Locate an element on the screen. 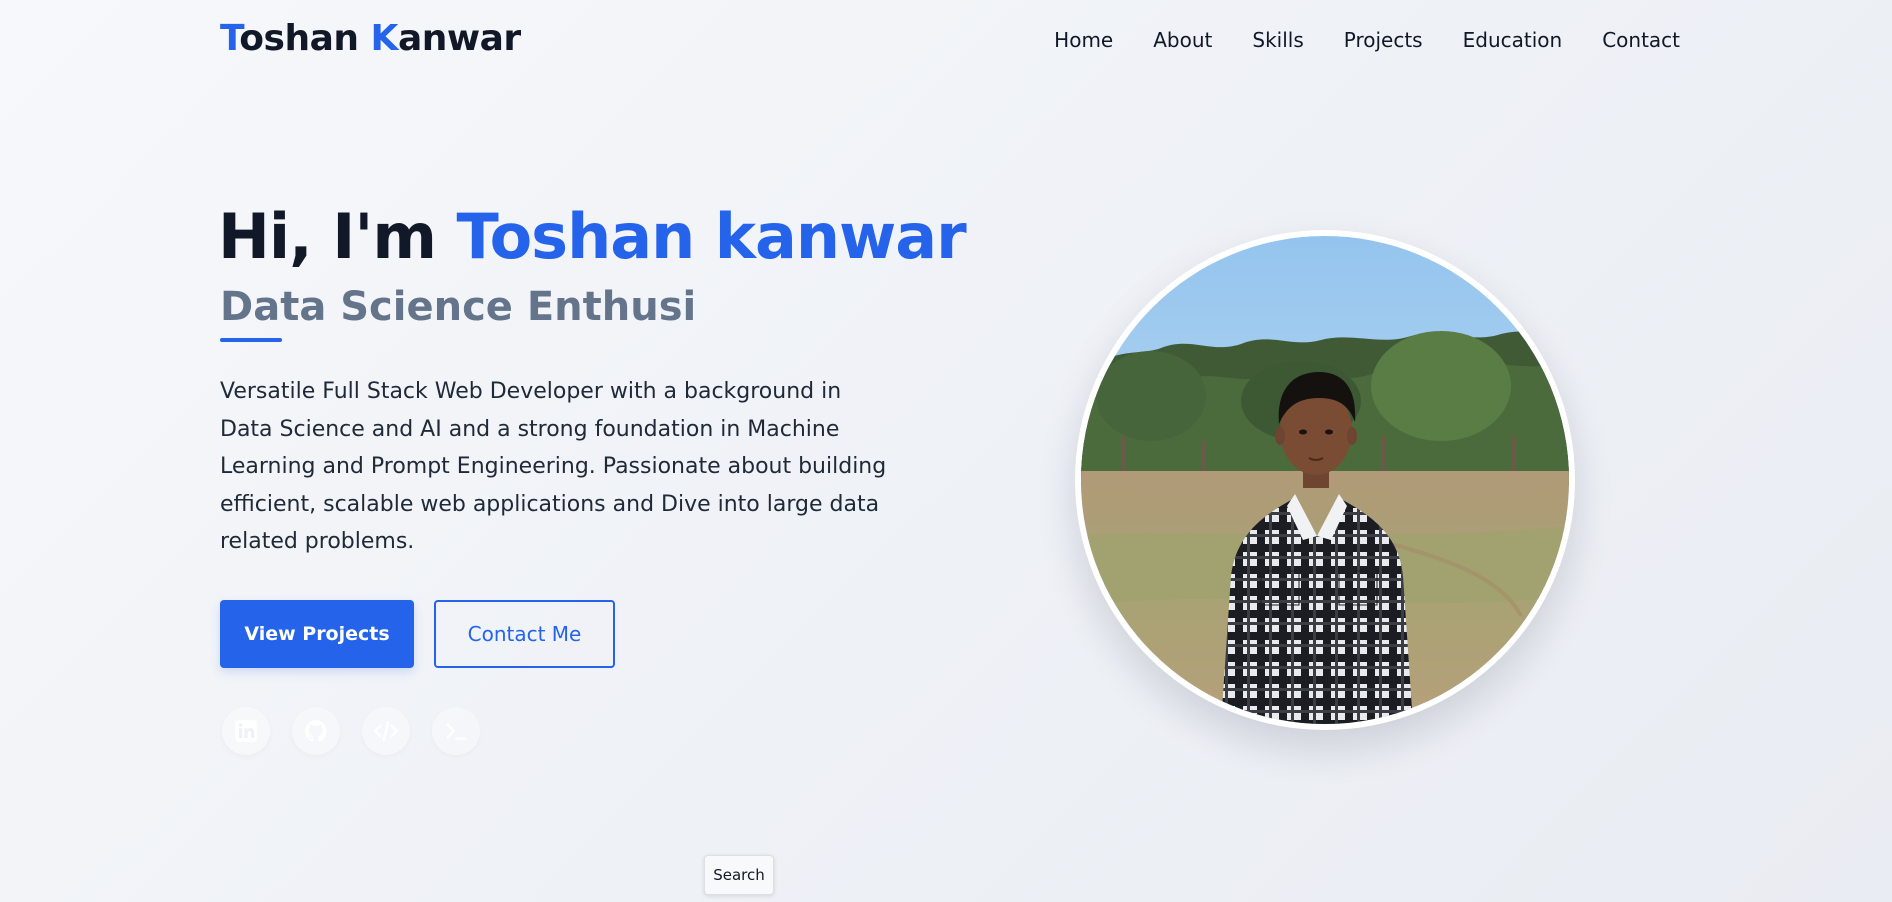 The height and width of the screenshot is (902, 1892). view-projects-button: View Projects is located at coordinates (317, 634).